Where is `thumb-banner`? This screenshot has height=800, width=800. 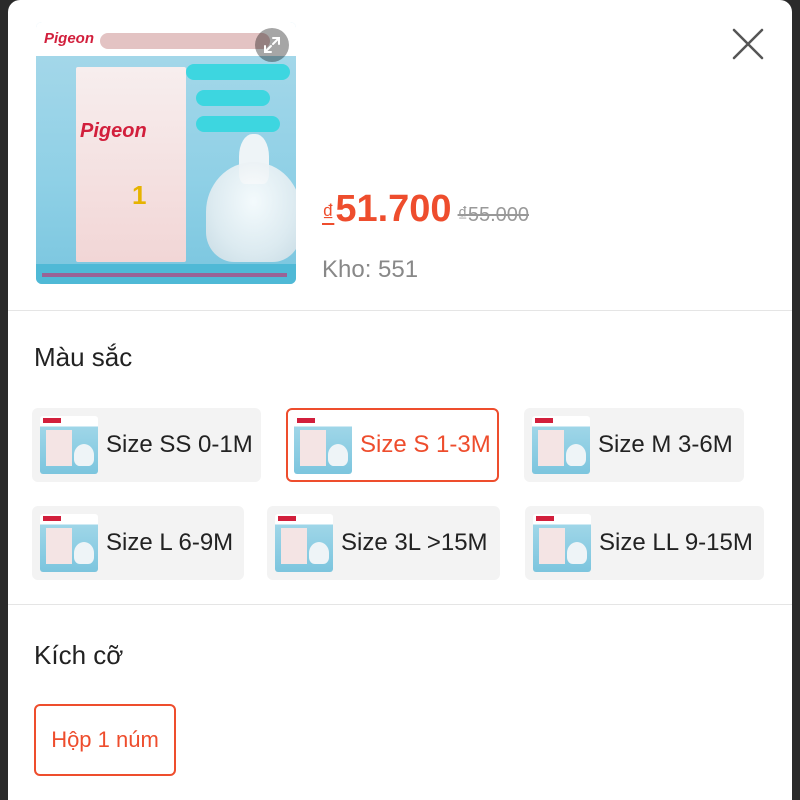
thumb-banner is located at coordinates (185, 41).